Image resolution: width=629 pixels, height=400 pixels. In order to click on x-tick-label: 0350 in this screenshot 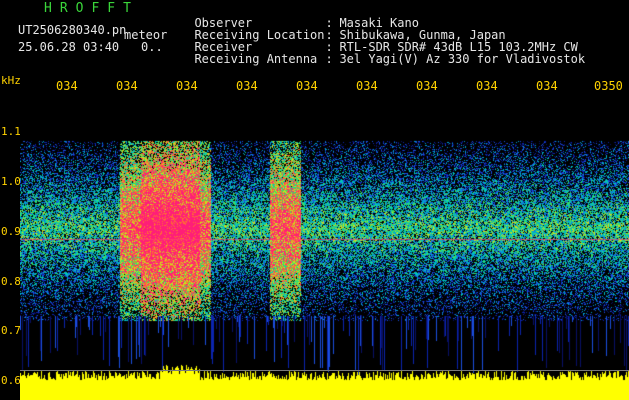, I will do `click(608, 86)`.